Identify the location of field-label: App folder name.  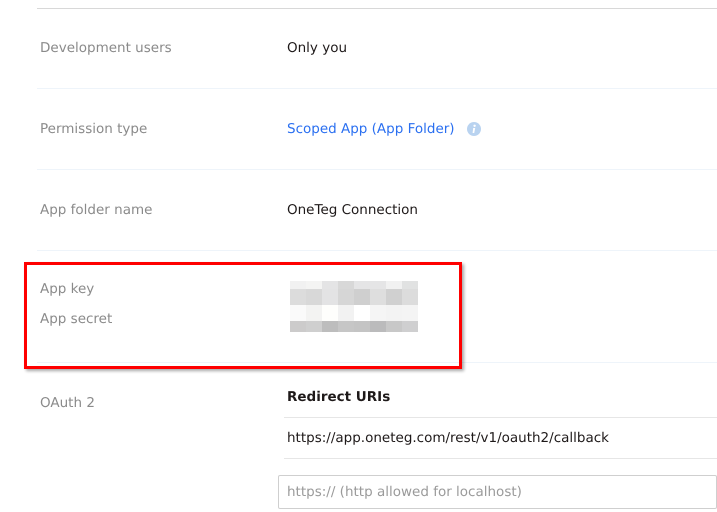
(96, 210).